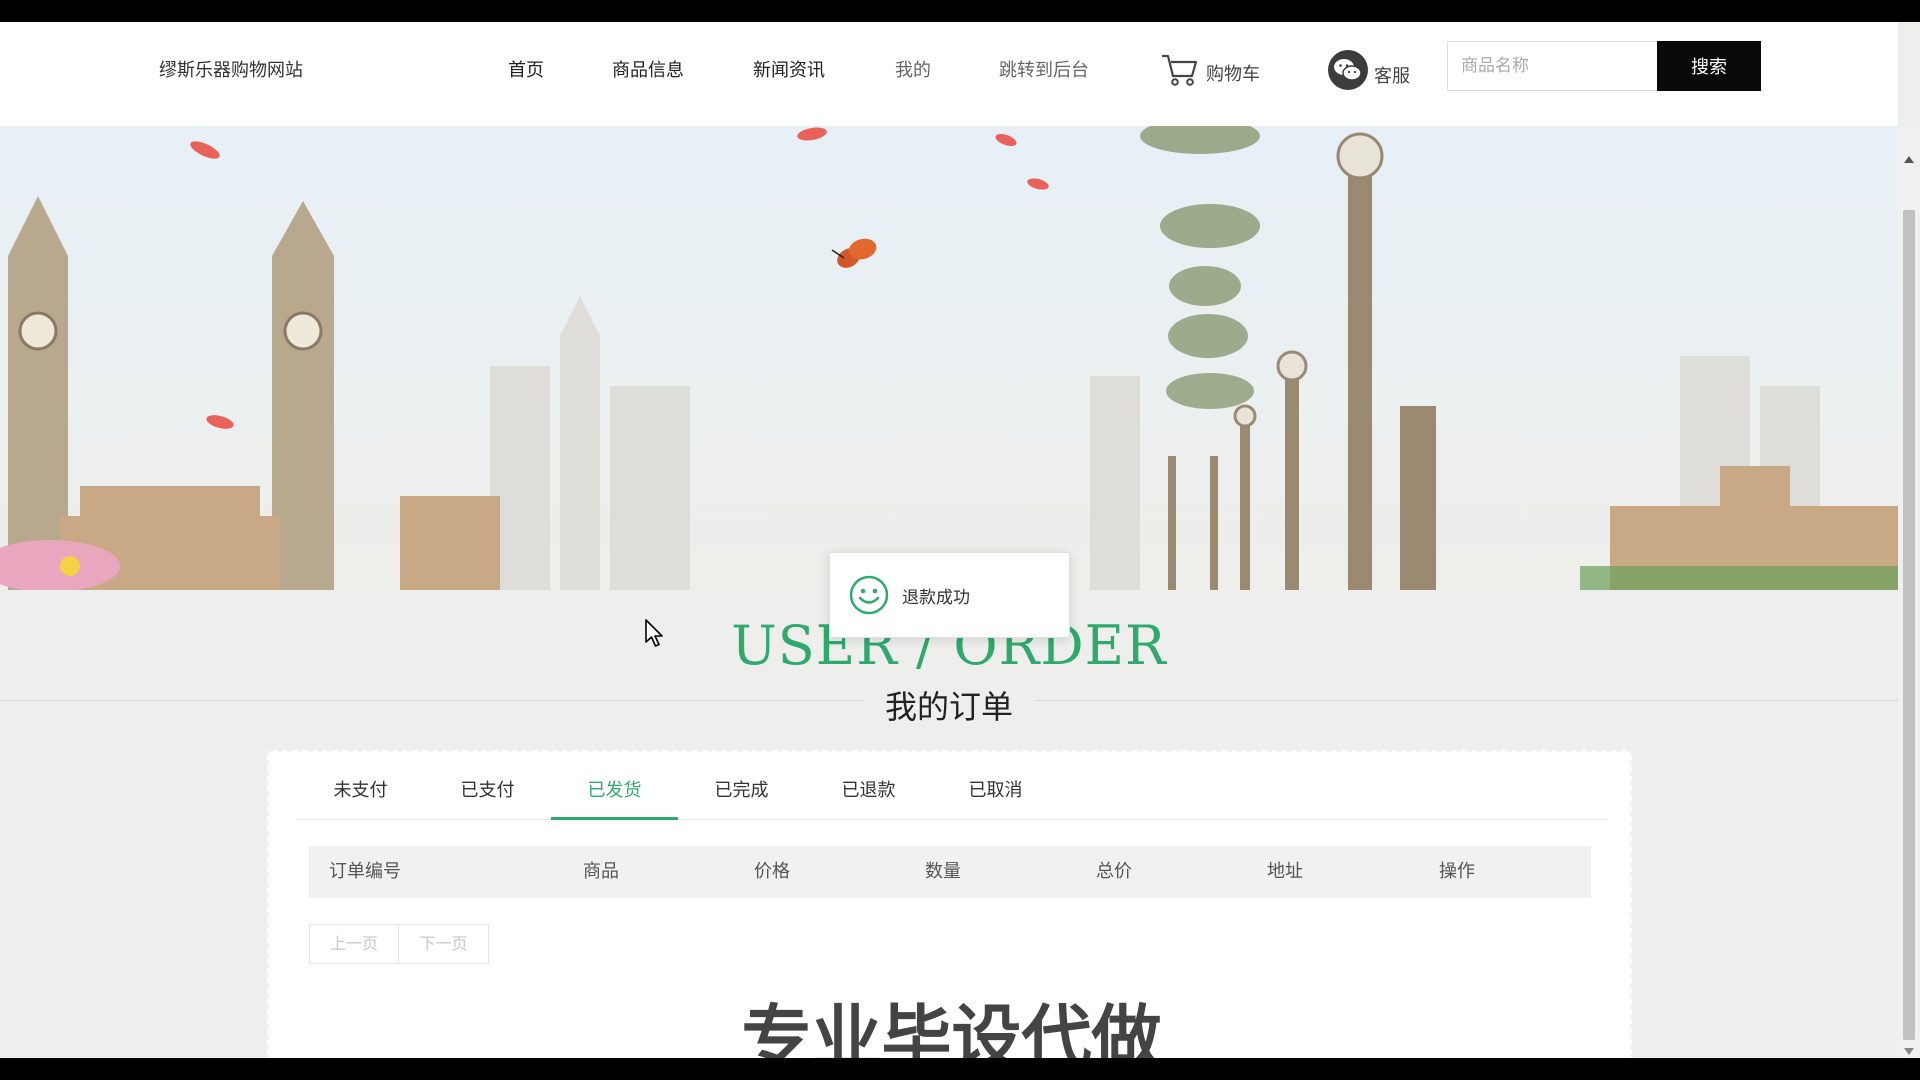  I want to click on order-table-header: 订单编号 商品 价格 数量 总价 地址 操作, so click(950, 872).